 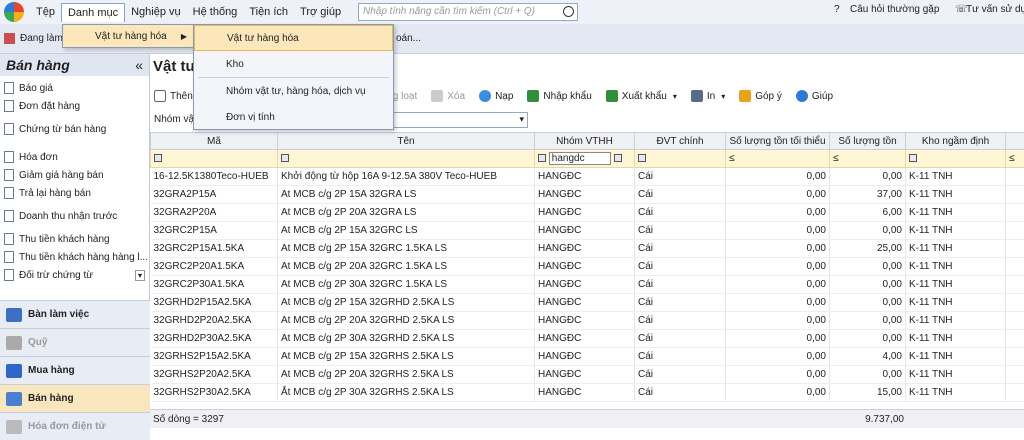 I want to click on menu-item-goods-group: Nhóm vật tư, hàng hóa, dịch vụ, so click(x=293, y=91).